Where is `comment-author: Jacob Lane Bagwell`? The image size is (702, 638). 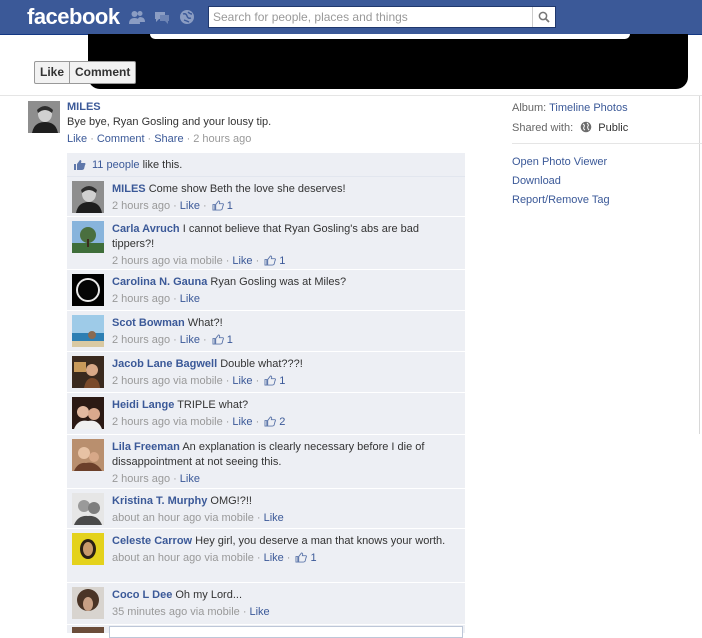 comment-author: Jacob Lane Bagwell is located at coordinates (164, 364).